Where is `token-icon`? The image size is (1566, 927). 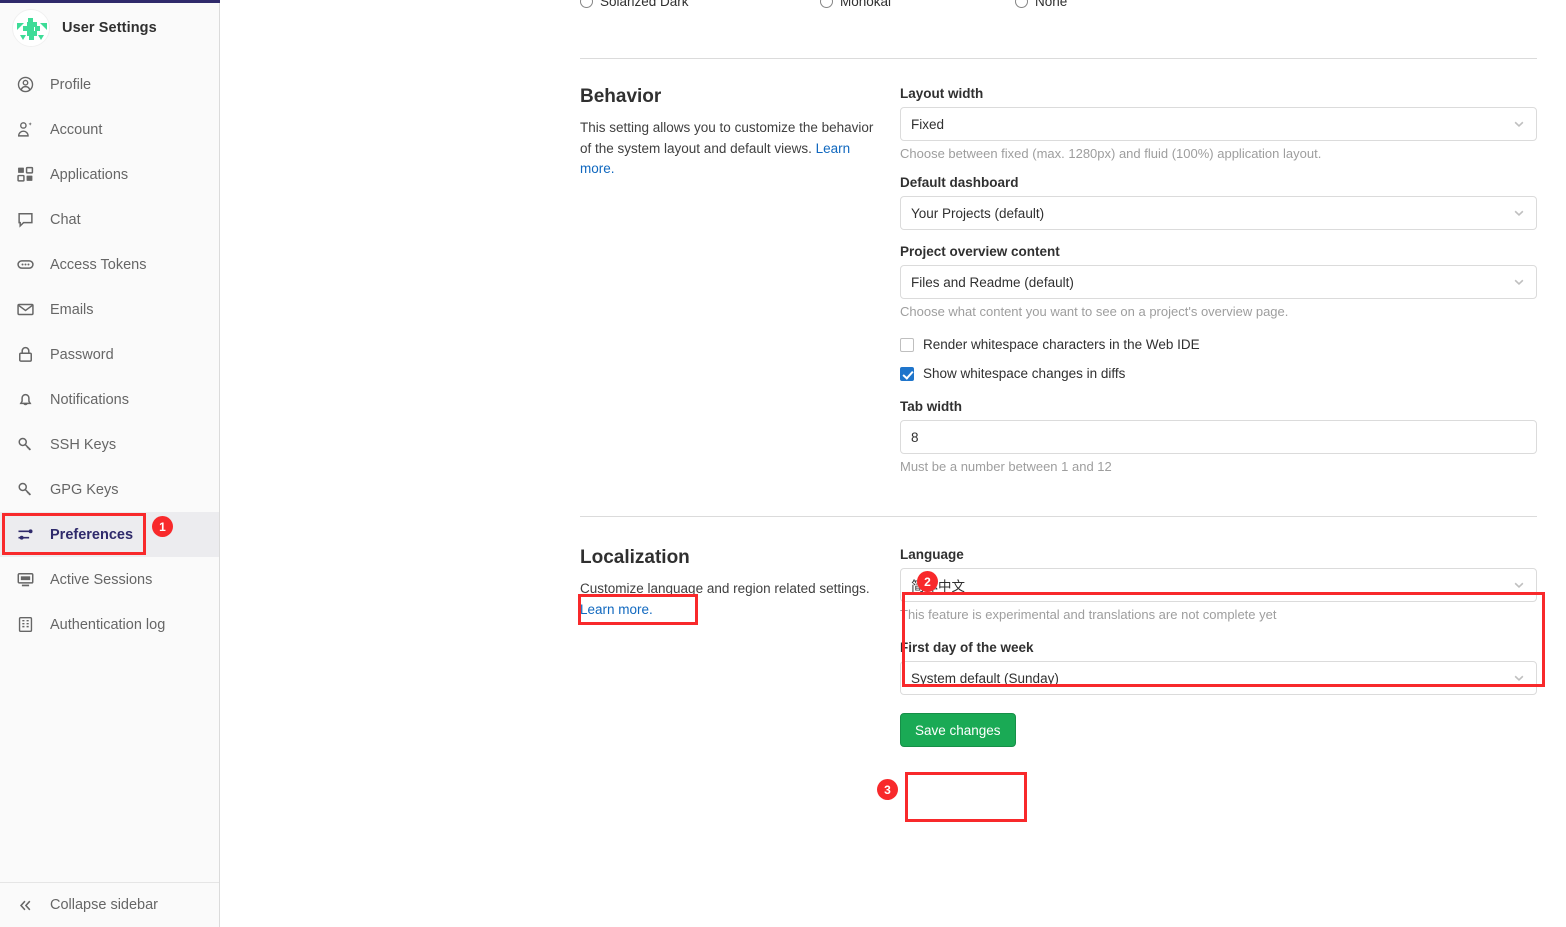
token-icon is located at coordinates (25, 265).